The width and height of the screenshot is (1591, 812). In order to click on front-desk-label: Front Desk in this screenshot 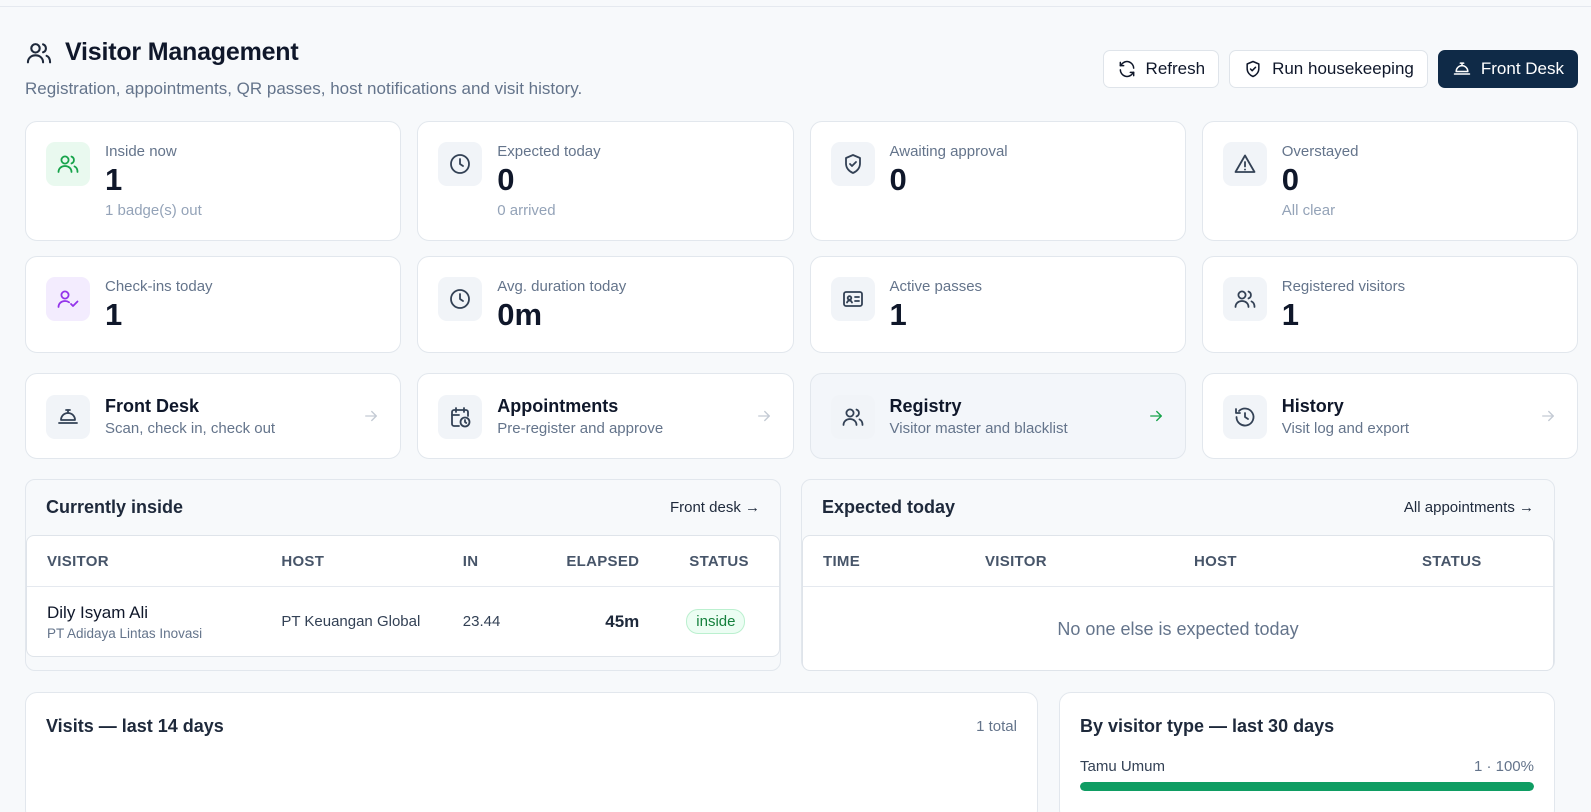, I will do `click(1522, 68)`.